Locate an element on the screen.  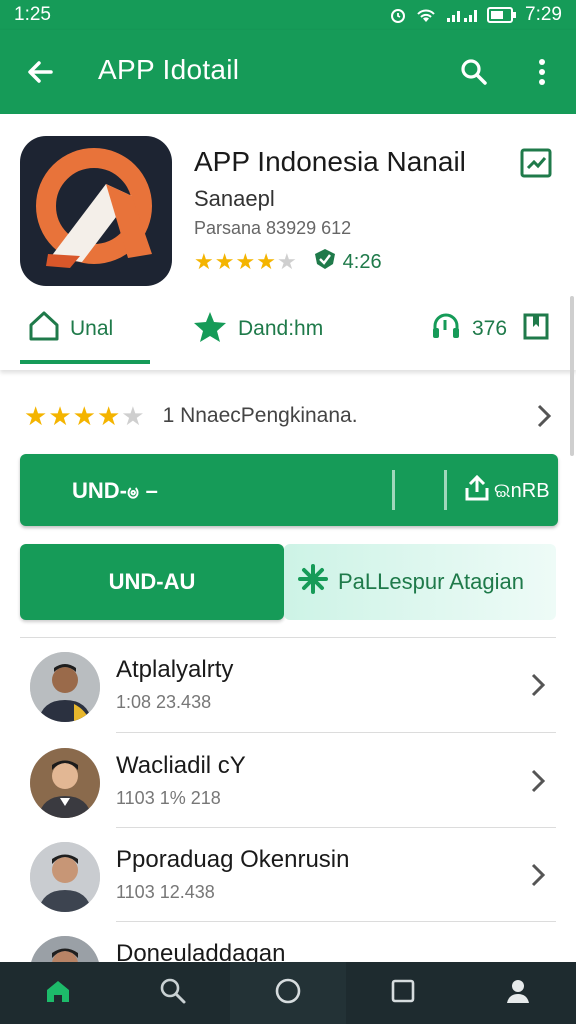
share-label: ଇnRB is located at coordinates (522, 490).